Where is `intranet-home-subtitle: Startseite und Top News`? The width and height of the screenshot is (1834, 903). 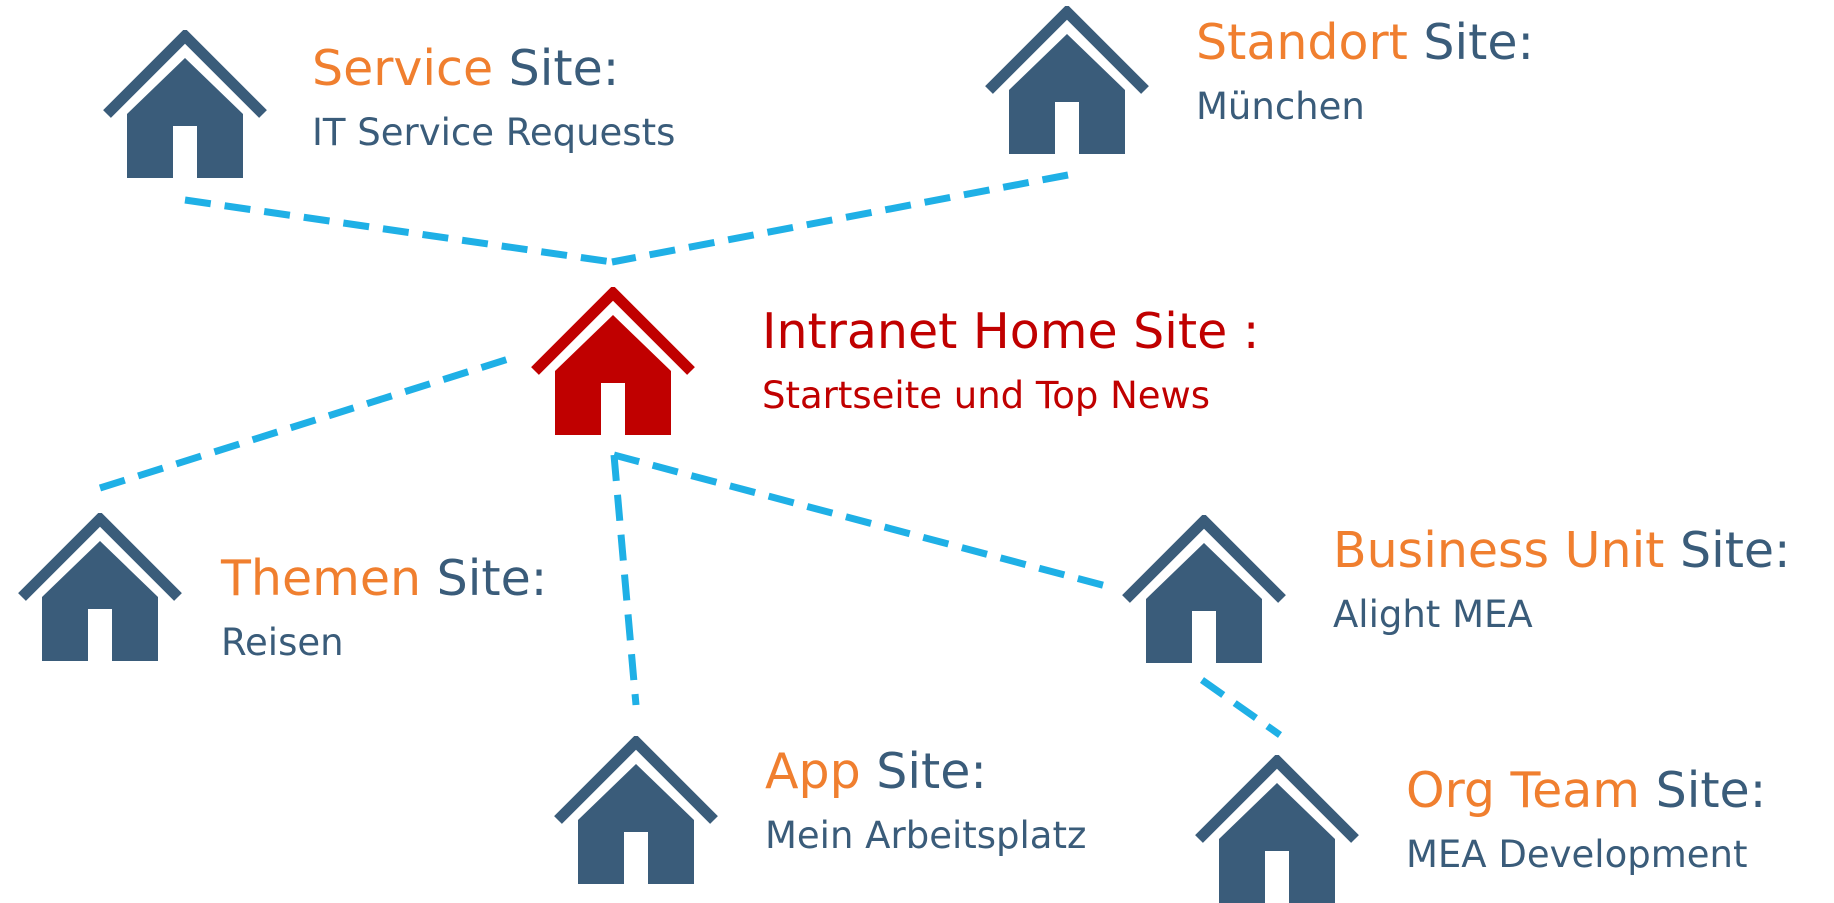 intranet-home-subtitle: Startseite und Top News is located at coordinates (986, 395).